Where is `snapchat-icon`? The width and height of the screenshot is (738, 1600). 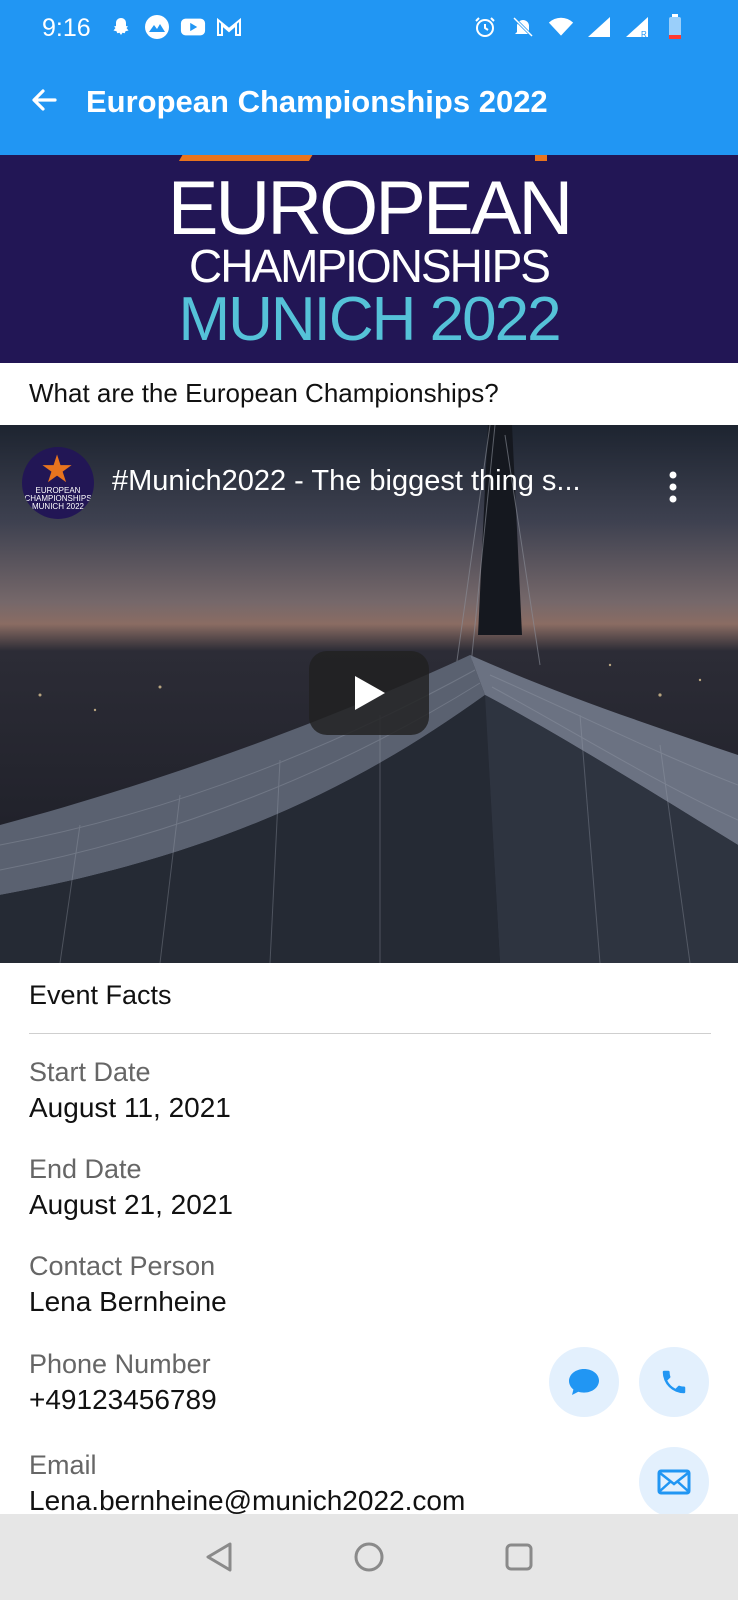 snapchat-icon is located at coordinates (121, 27).